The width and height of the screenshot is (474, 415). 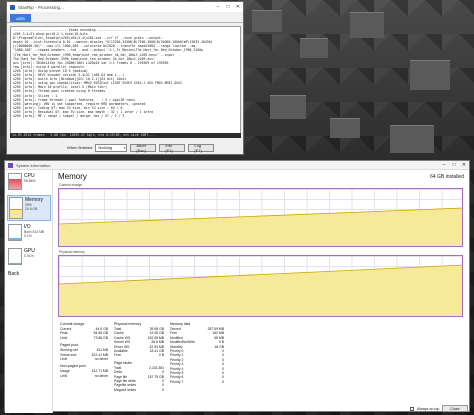 What do you see at coordinates (412, 408) in the screenshot?
I see `always-on-top-checkbox` at bounding box center [412, 408].